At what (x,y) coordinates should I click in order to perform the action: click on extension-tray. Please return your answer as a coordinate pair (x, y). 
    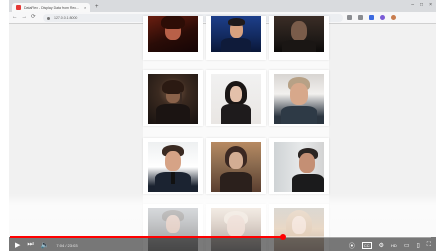
    Looking at the image, I should click on (371, 17).